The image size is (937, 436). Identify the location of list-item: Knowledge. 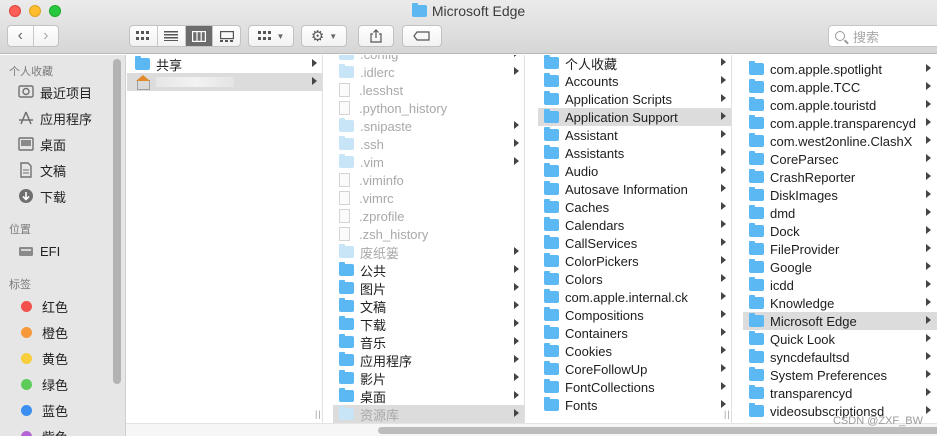
(840, 303).